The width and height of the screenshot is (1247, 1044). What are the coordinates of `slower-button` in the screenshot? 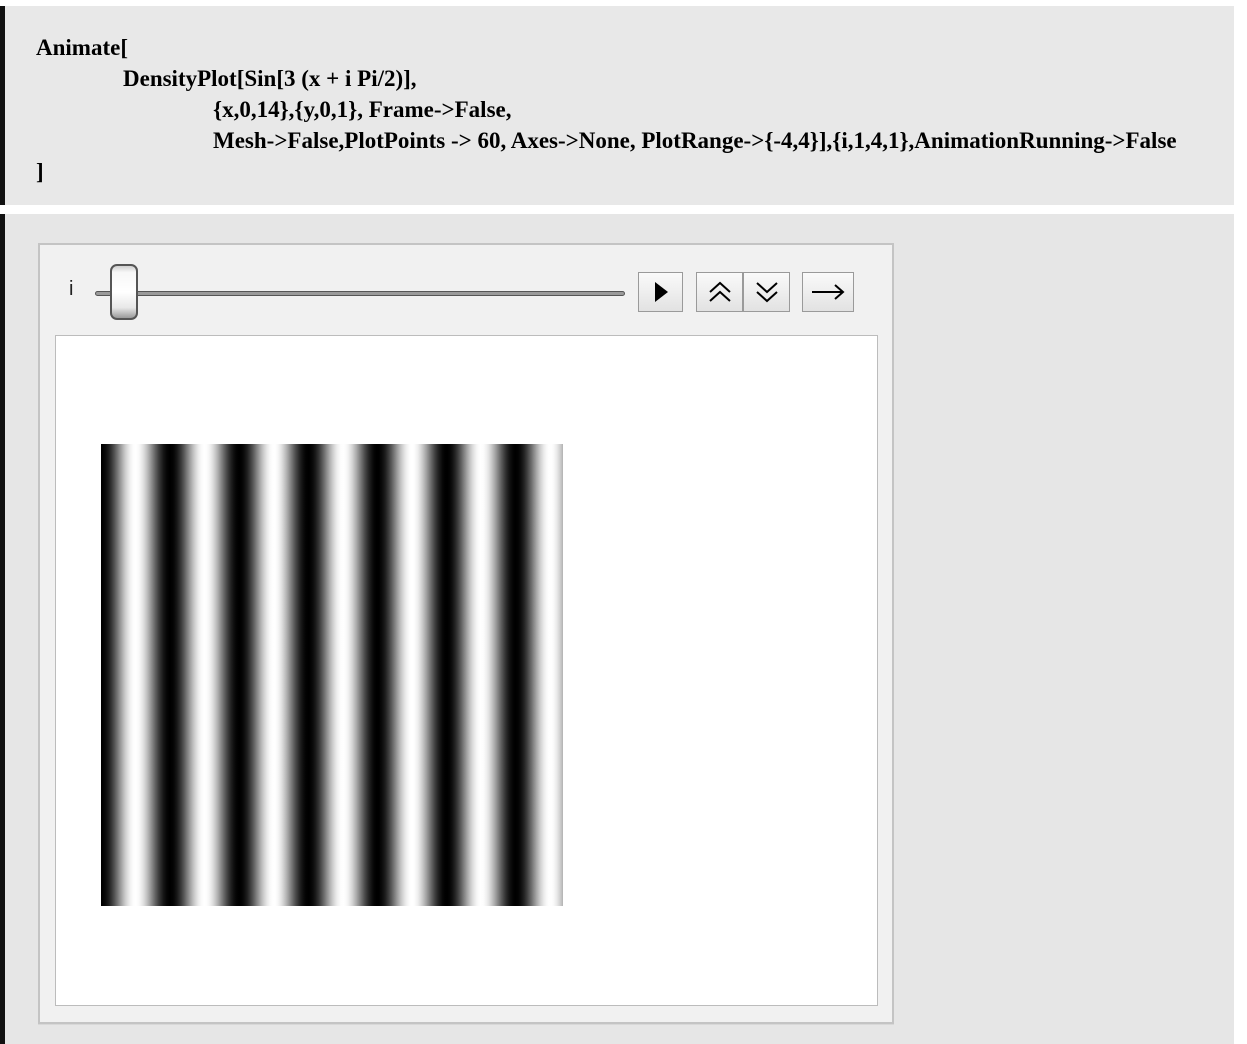 It's located at (766, 292).